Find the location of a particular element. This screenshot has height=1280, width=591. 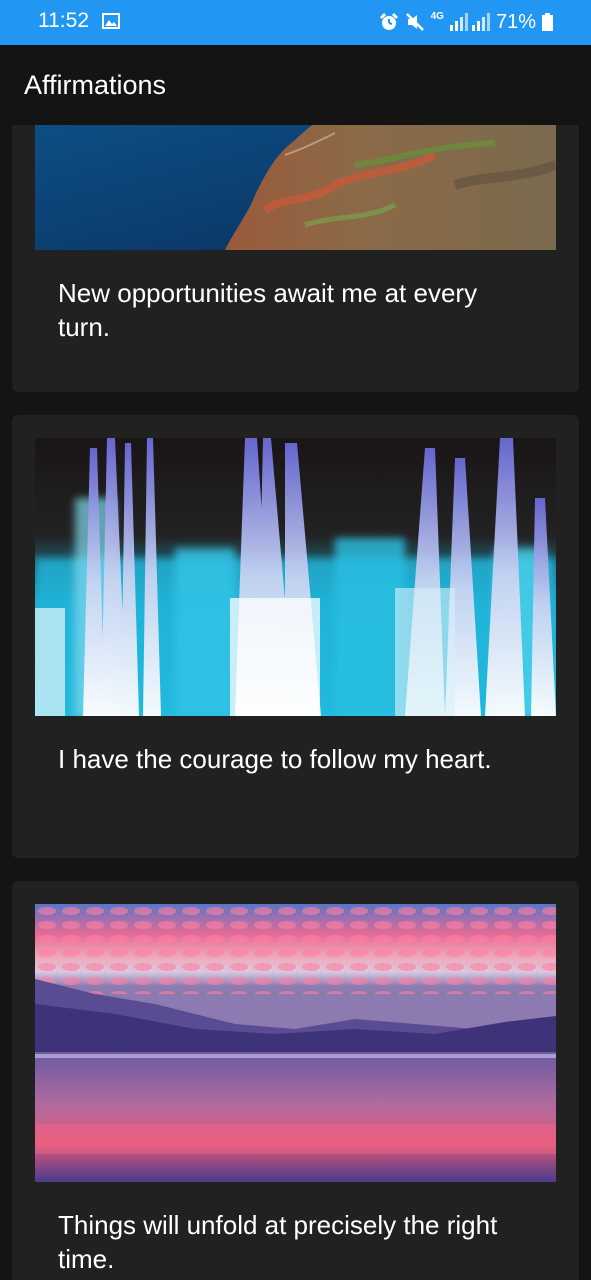

battery-percentage: 71% is located at coordinates (515, 21).